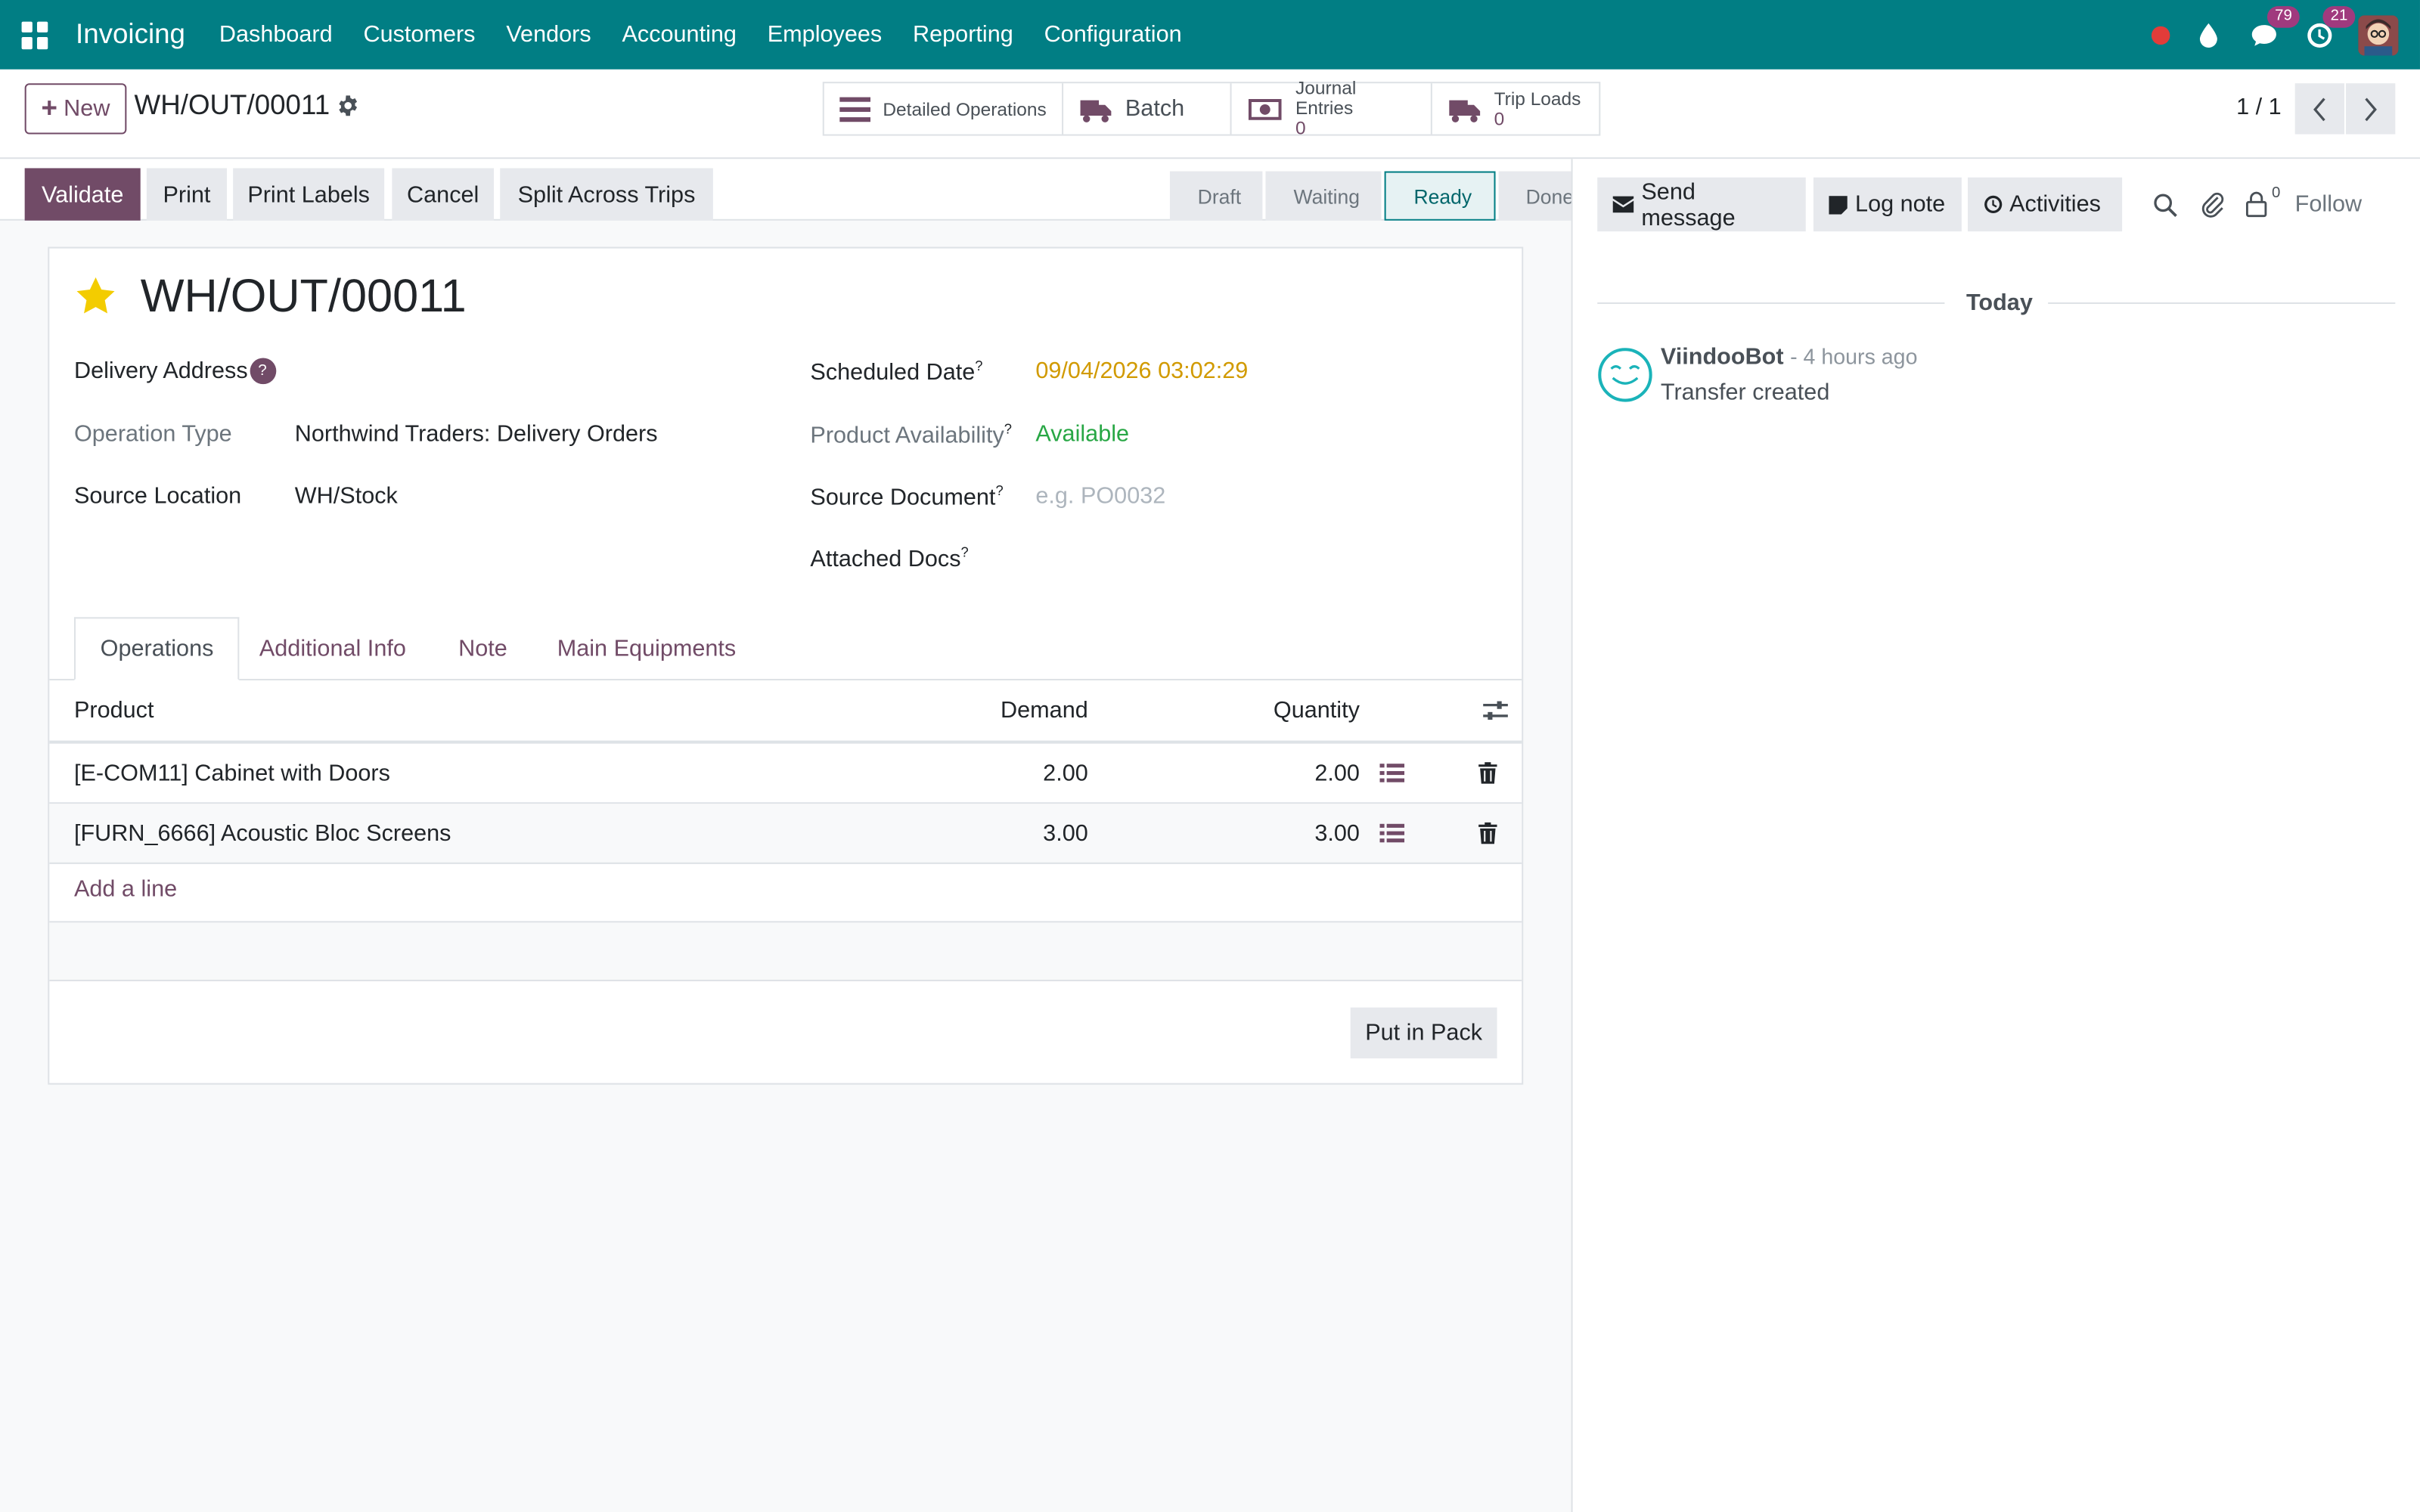 Image resolution: width=2420 pixels, height=1512 pixels. I want to click on record-title: WH/OUT/00011, so click(303, 297).